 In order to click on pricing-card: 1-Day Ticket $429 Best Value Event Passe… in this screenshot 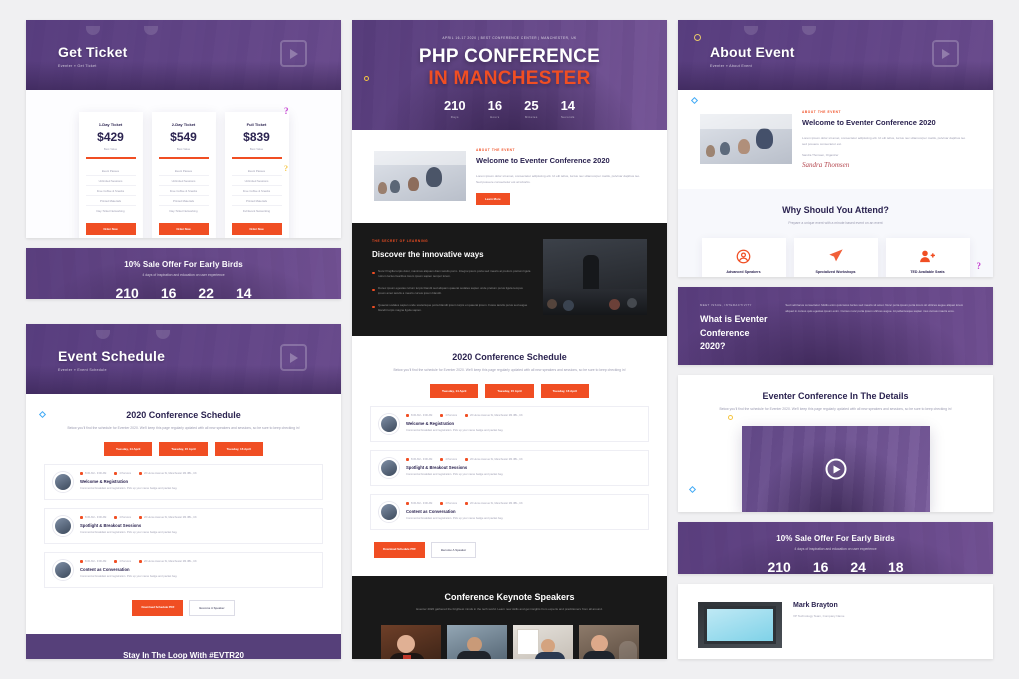, I will do `click(110, 175)`.